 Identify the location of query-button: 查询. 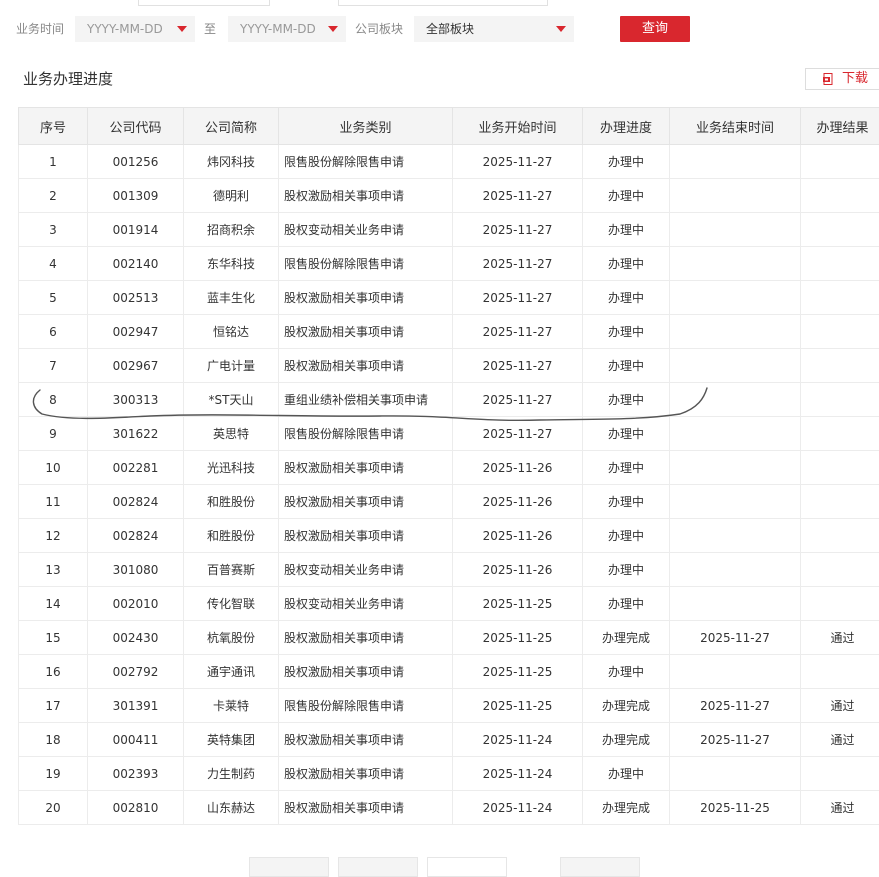
(655, 29).